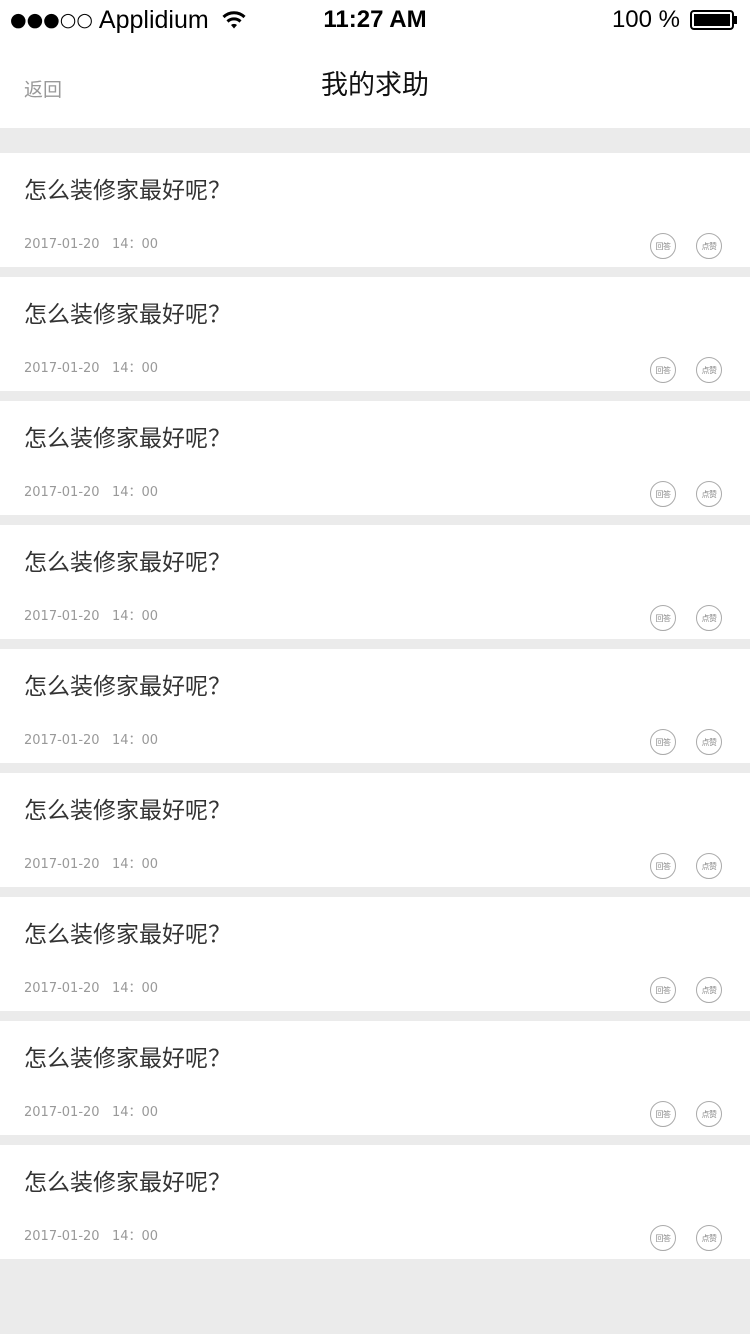 The image size is (750, 1334). I want to click on page-title: 我的求助, so click(375, 85).